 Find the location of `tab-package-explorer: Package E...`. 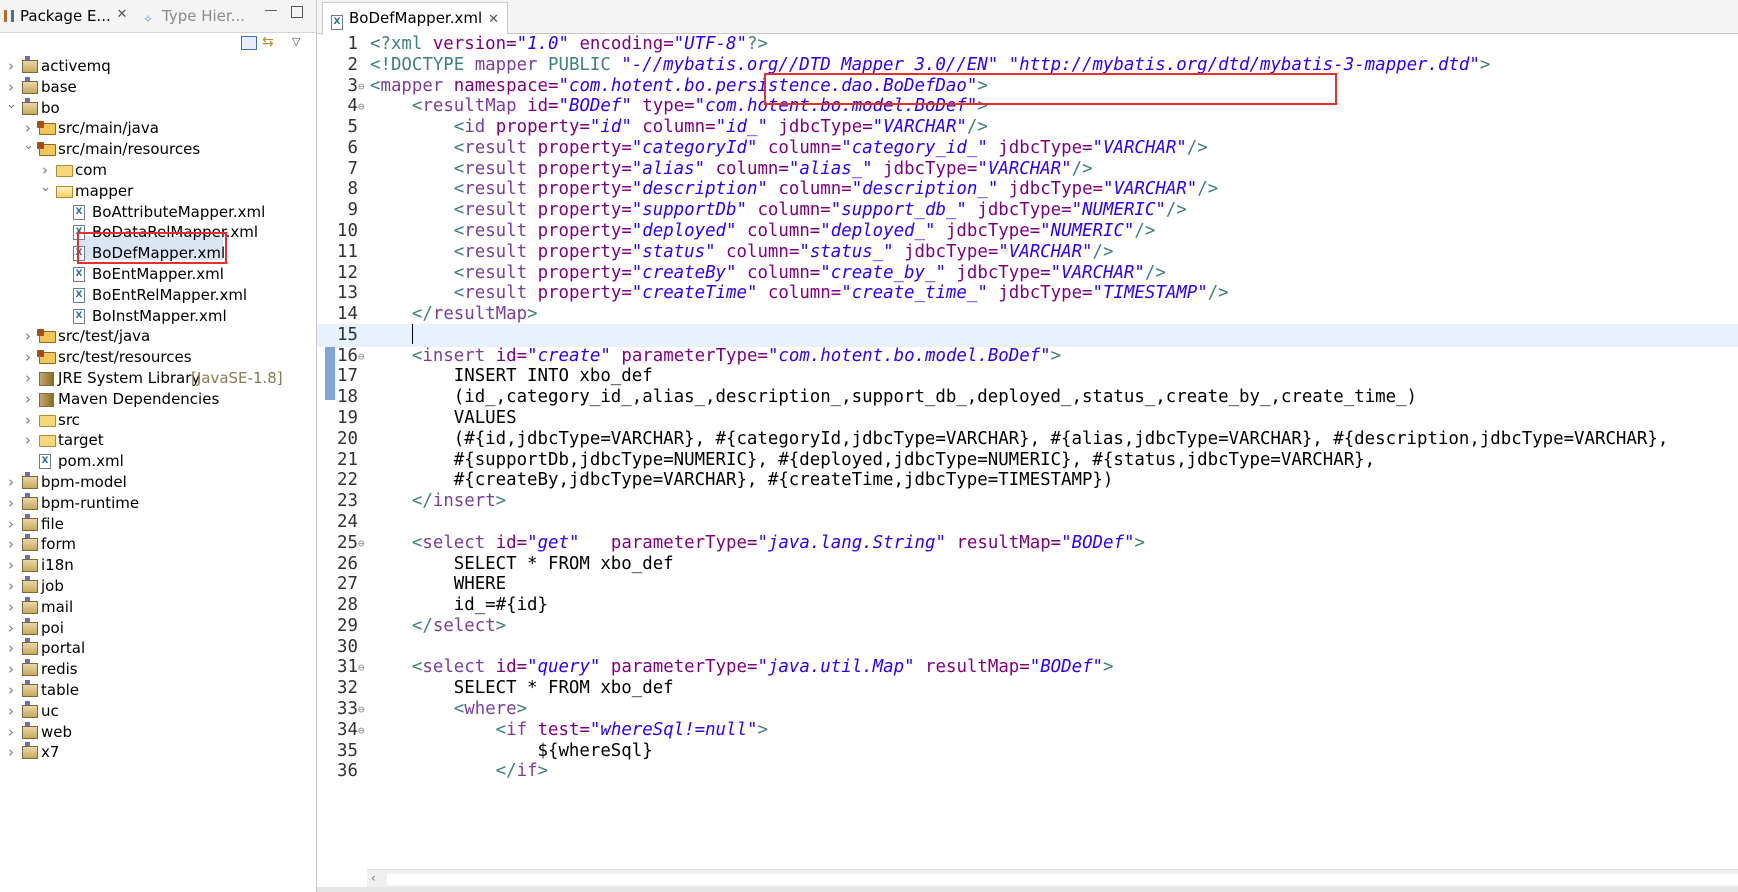

tab-package-explorer: Package E... is located at coordinates (57, 16).